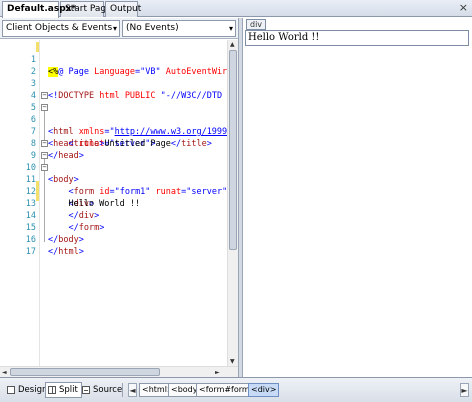 The width and height of the screenshot is (472, 402). What do you see at coordinates (11, 390) in the screenshot?
I see `design-view-icon` at bounding box center [11, 390].